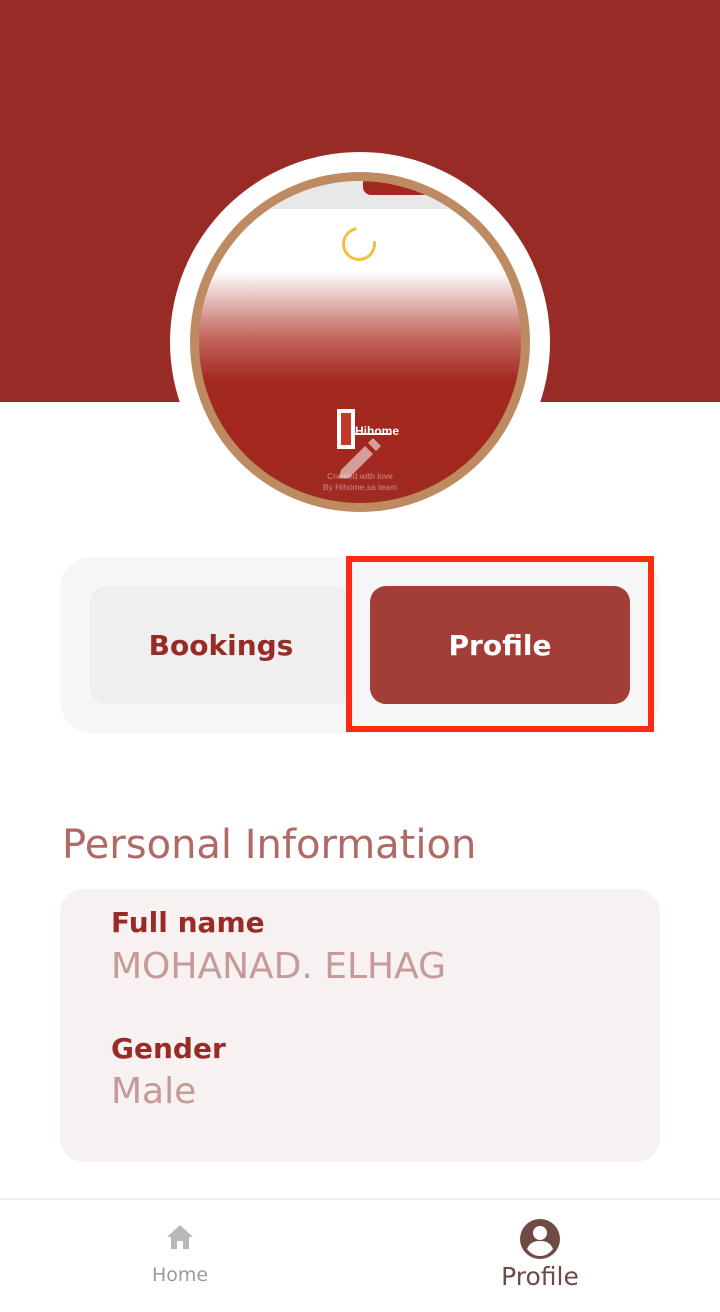 The height and width of the screenshot is (1312, 720). Describe the element at coordinates (500, 644) in the screenshot. I see `highlight-box` at that location.